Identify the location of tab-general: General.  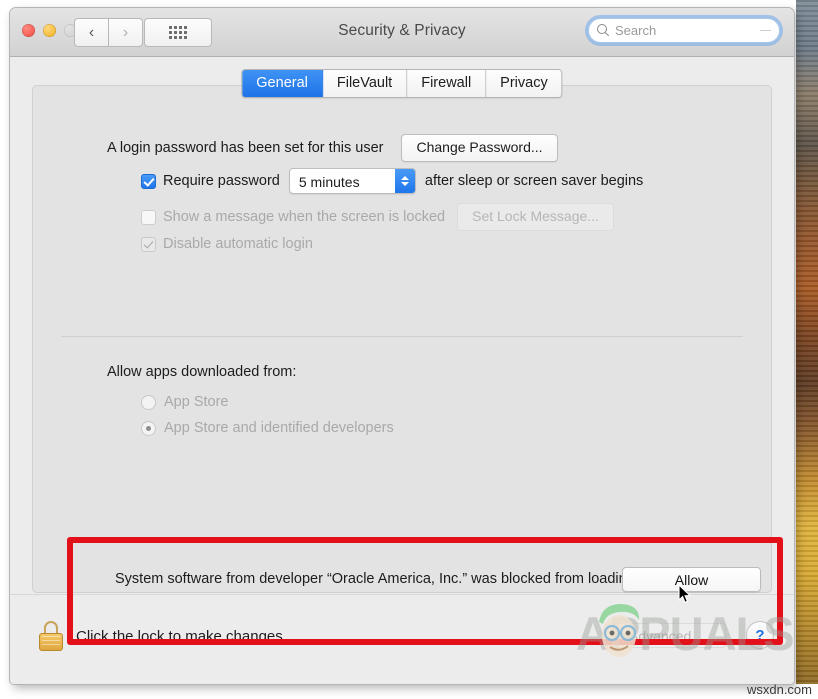
(282, 83).